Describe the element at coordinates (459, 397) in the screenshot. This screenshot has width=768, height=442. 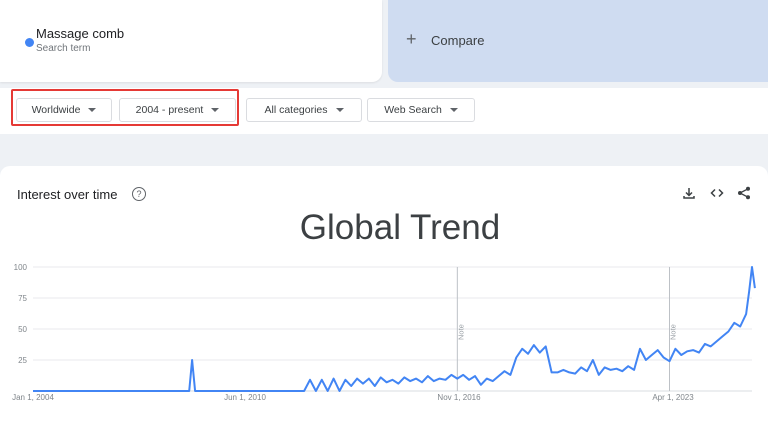
I see `x-tick-label: Nov 1, 2016` at that location.